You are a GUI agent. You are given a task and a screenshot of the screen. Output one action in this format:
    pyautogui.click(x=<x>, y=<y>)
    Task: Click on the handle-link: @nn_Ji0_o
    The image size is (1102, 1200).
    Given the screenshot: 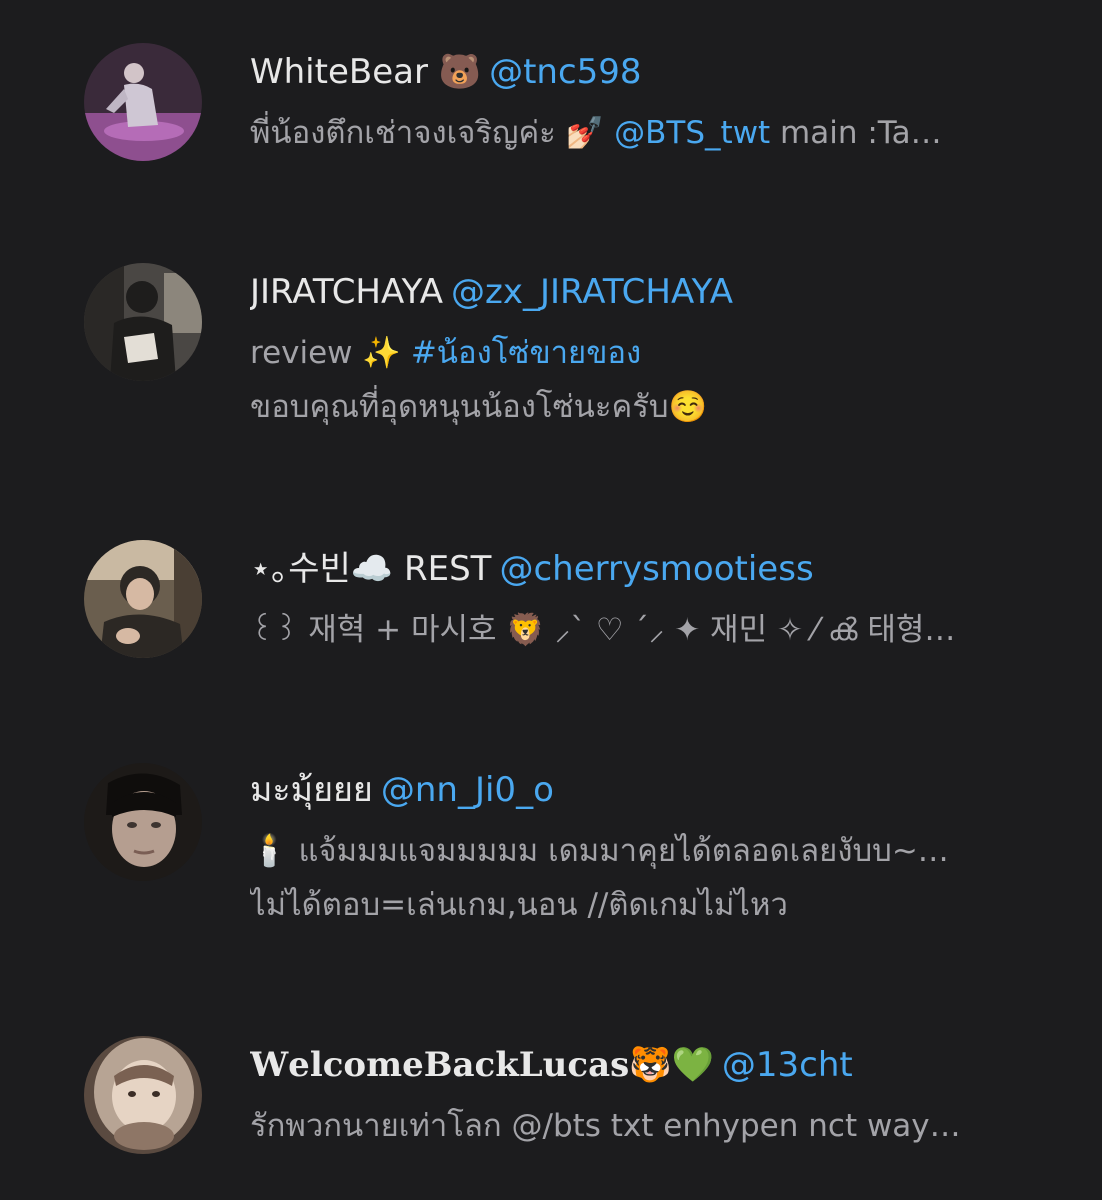 What is the action you would take?
    pyautogui.click(x=467, y=790)
    